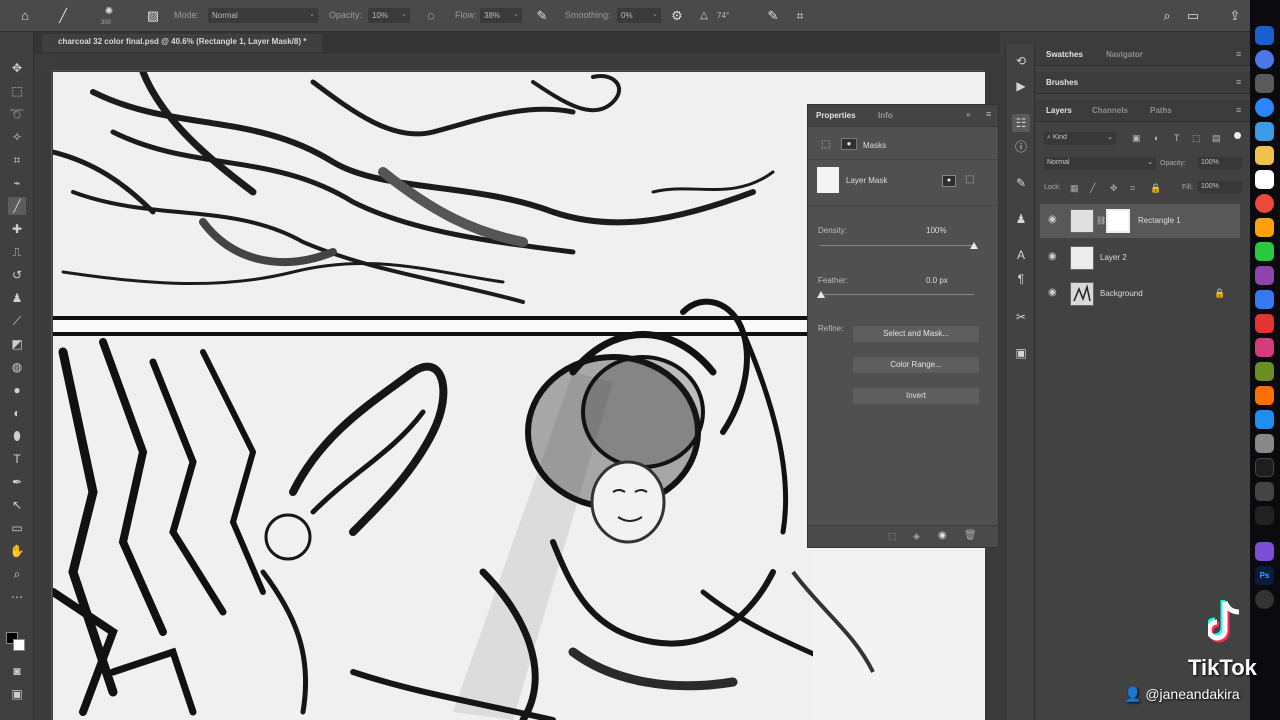 The image size is (1280, 720). What do you see at coordinates (1021, 279) in the screenshot?
I see `paragraph-icon: ¶` at bounding box center [1021, 279].